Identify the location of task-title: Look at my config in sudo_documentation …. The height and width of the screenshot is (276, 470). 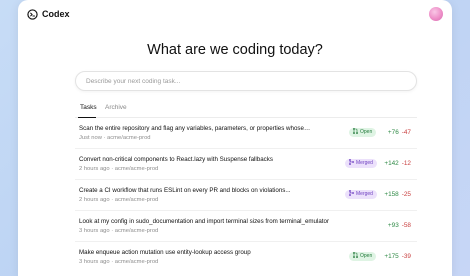
(204, 221).